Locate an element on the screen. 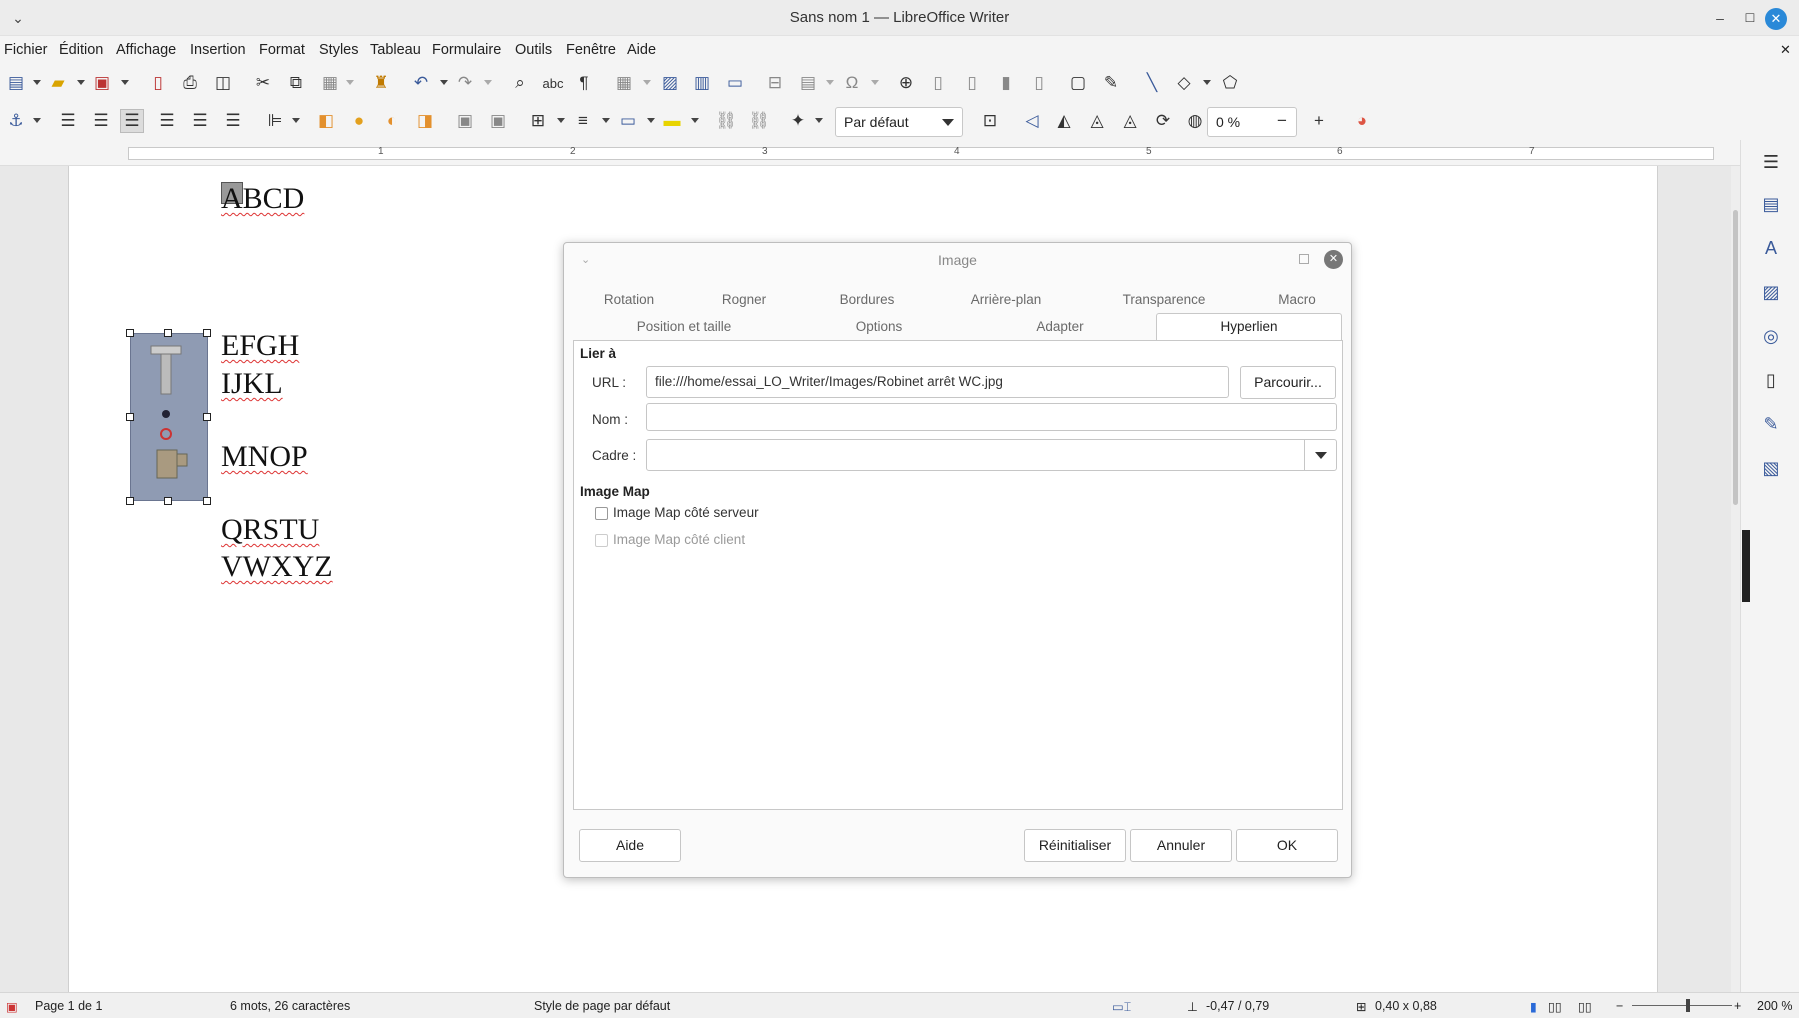 The width and height of the screenshot is (1799, 1018). anchor-icon: ⚓ is located at coordinates (16, 121).